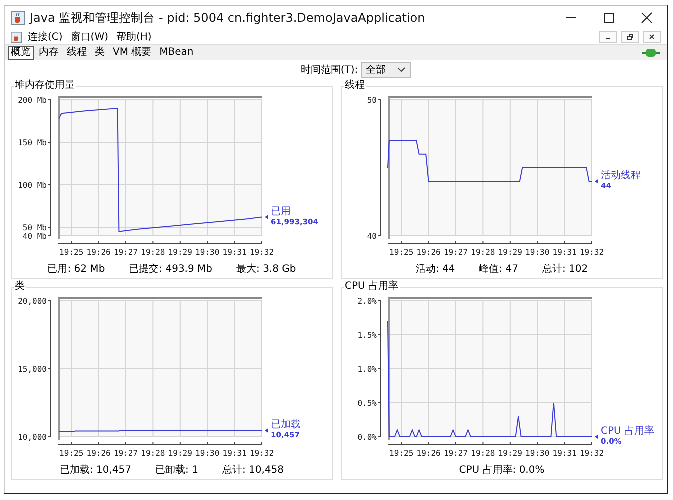  Describe the element at coordinates (134, 37) in the screenshot. I see `menu-item: 帮助(H)` at that location.